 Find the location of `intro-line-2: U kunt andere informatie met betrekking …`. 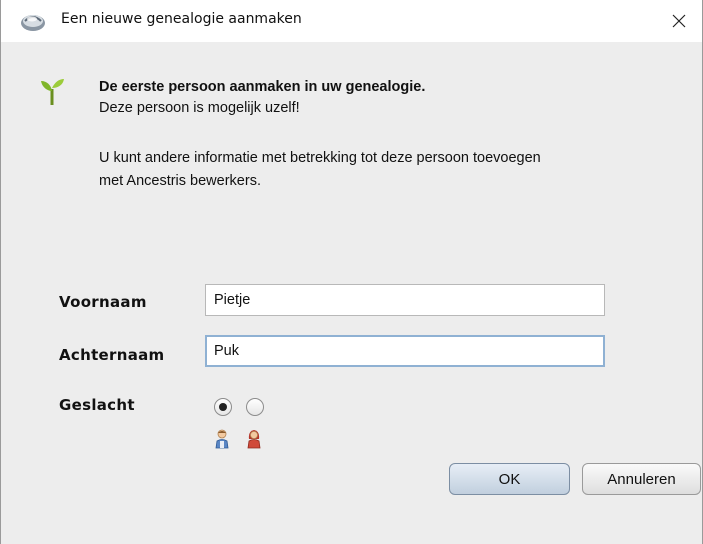

intro-line-2: U kunt andere informatie met betrekking … is located at coordinates (320, 158).